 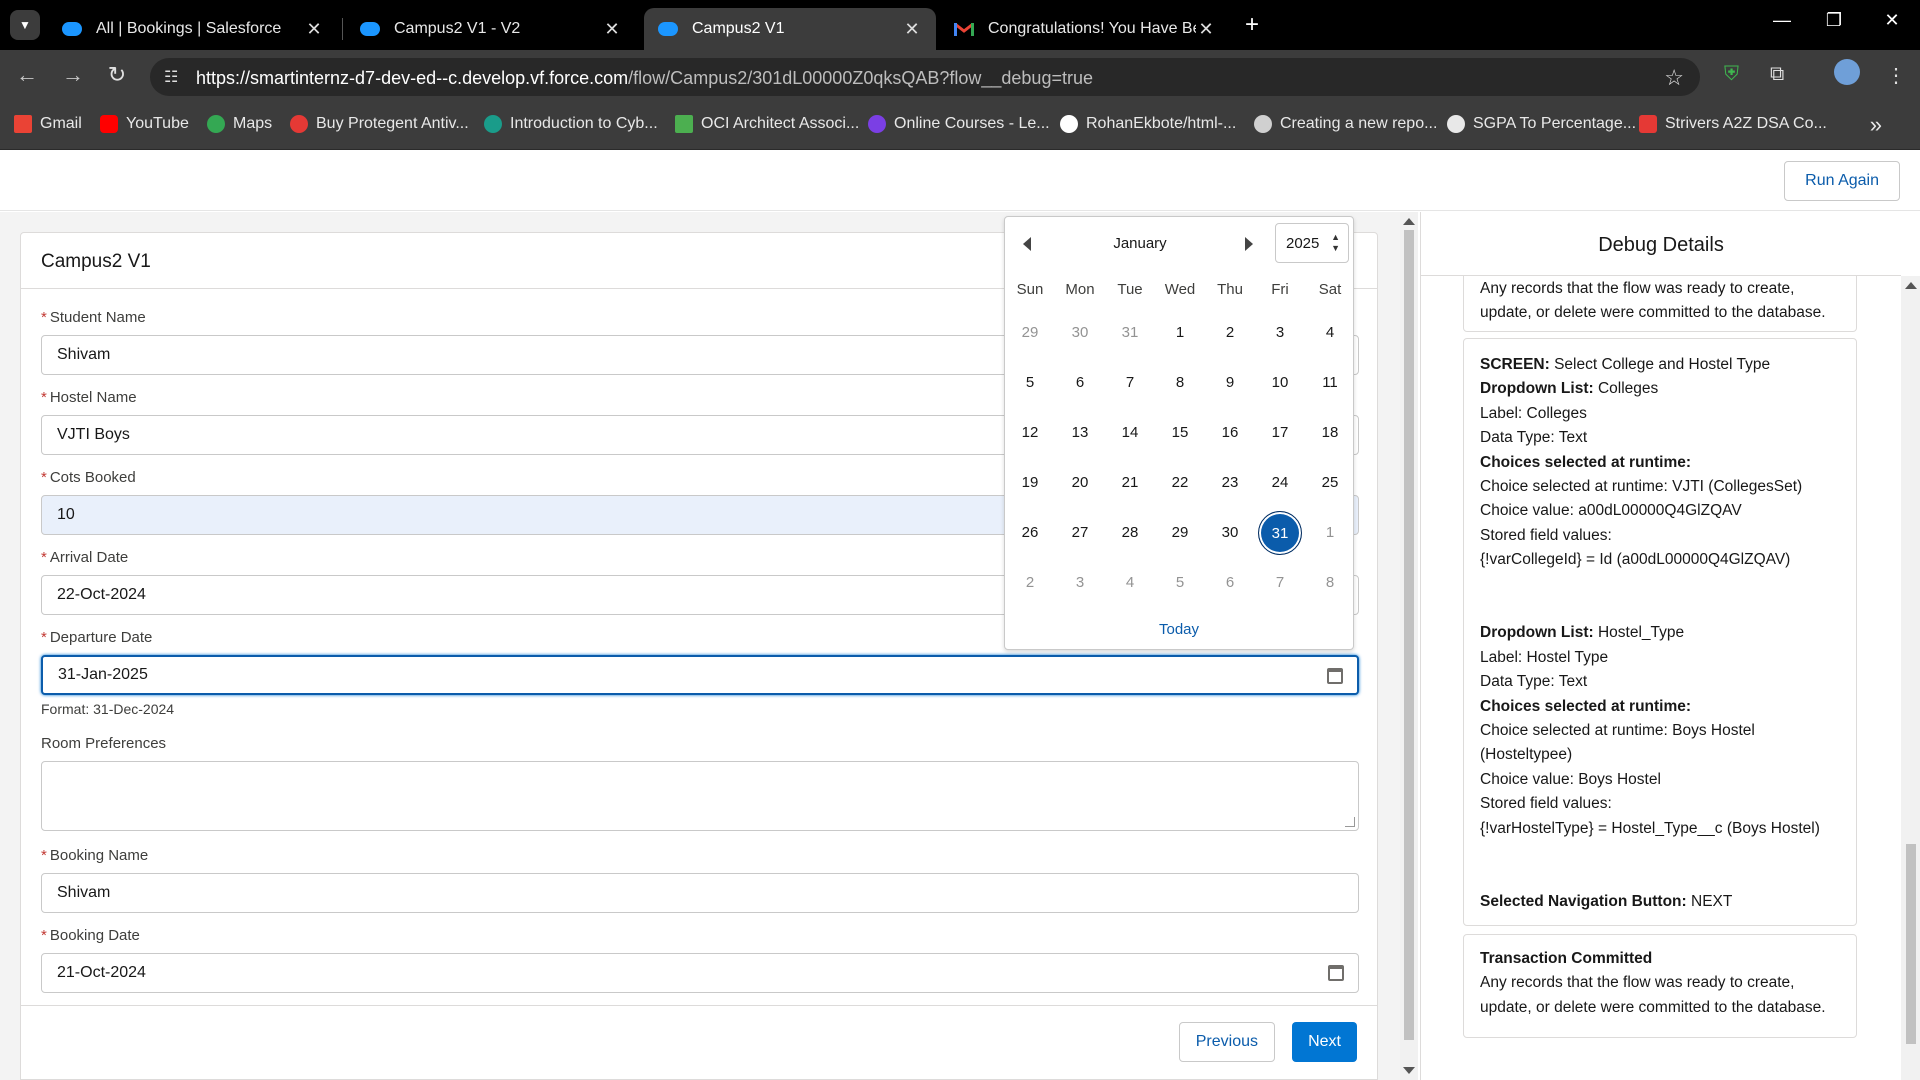 What do you see at coordinates (1280, 433) in the screenshot?
I see `calendar-day: 17` at bounding box center [1280, 433].